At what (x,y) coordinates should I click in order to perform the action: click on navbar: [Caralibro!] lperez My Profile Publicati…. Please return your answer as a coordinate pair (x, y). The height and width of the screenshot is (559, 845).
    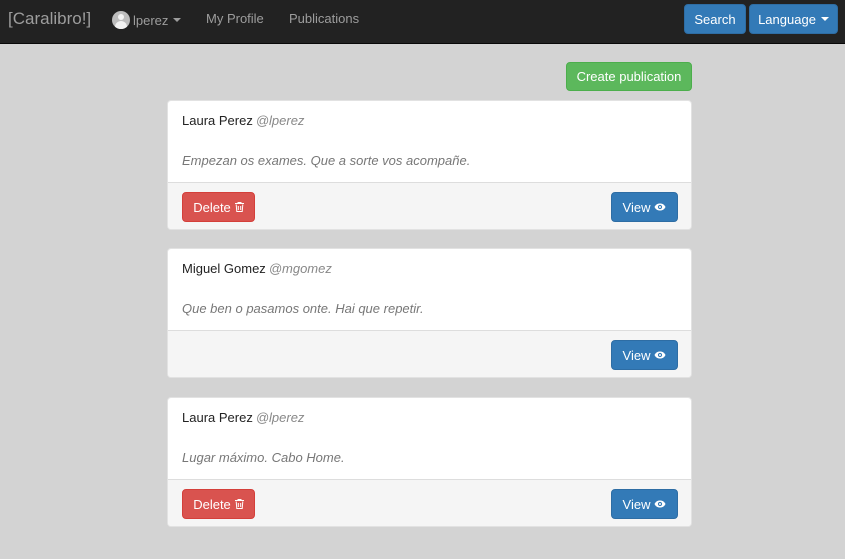
    Looking at the image, I should click on (422, 22).